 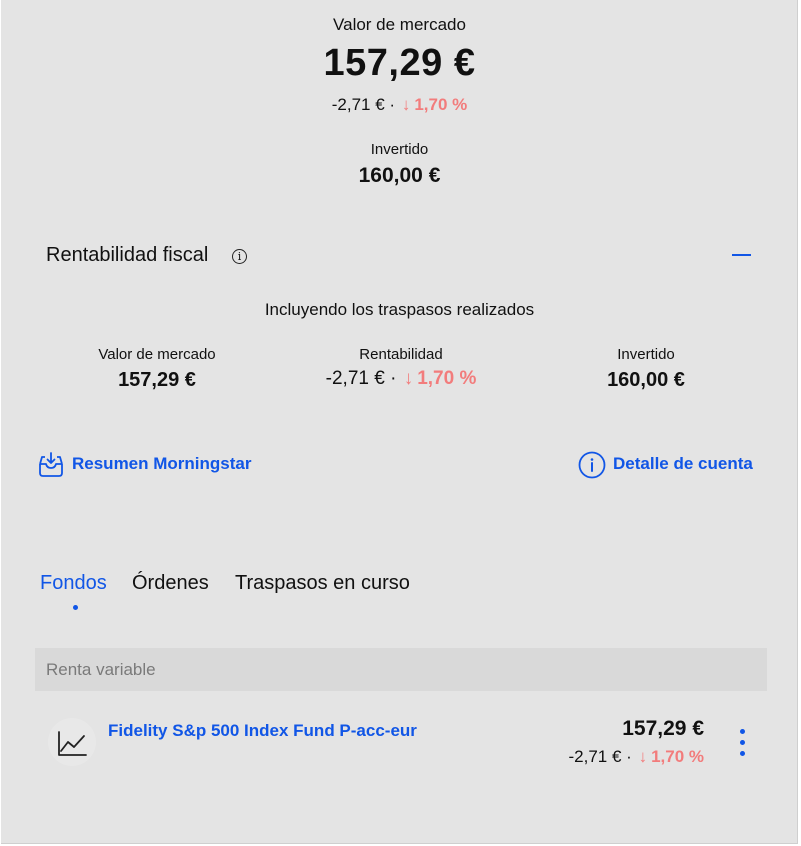 I want to click on morningstar-summary-link: Resumen Morningstar, so click(x=161, y=464).